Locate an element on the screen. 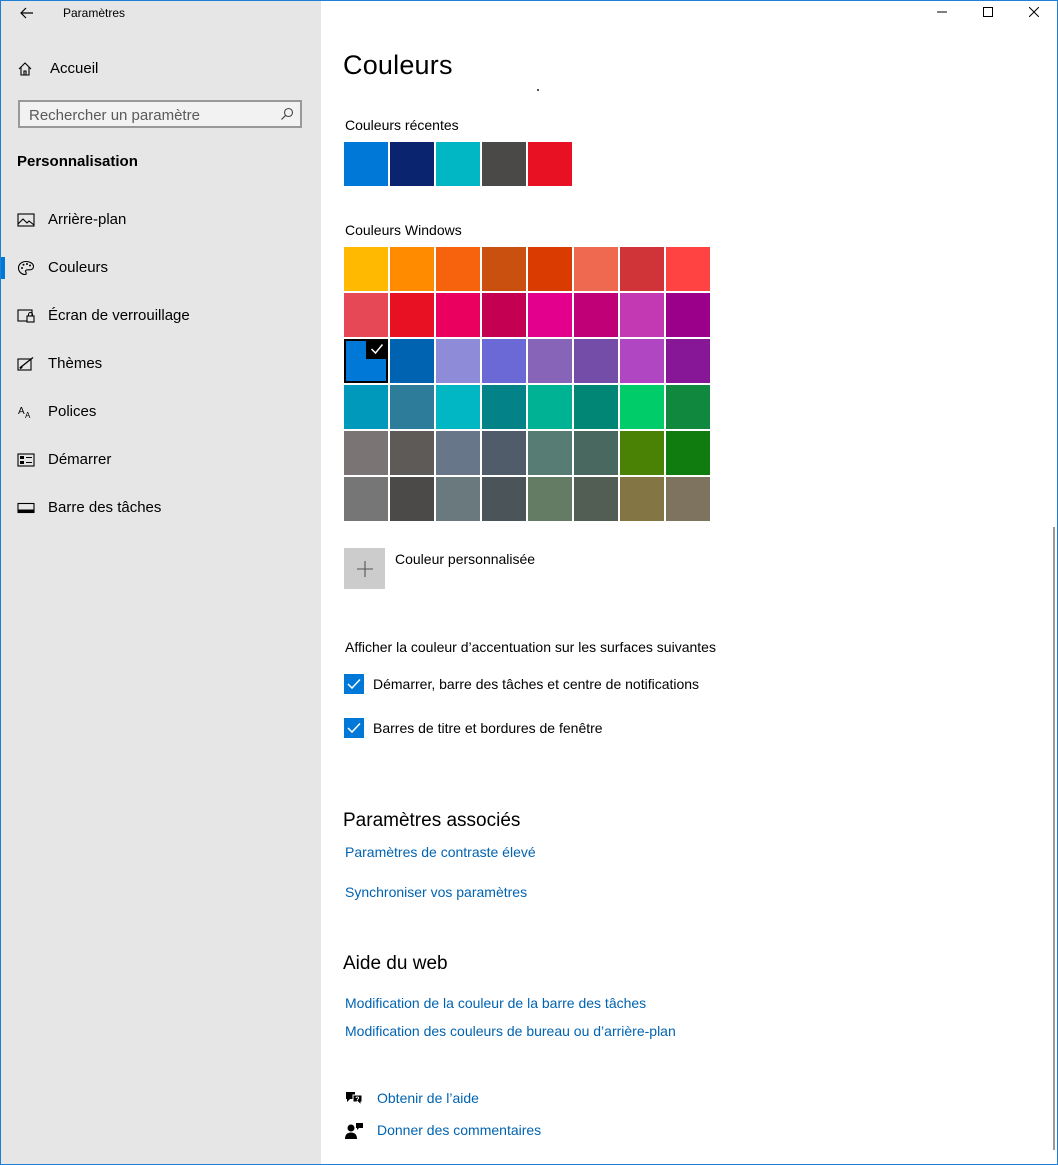 This screenshot has height=1165, width=1058. maximize-icon is located at coordinates (988, 12).